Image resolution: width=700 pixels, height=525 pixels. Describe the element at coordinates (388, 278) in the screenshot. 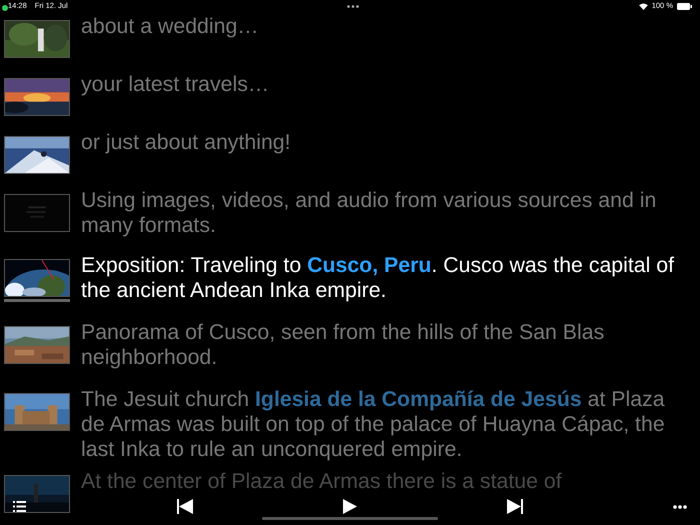

I see `slide-caption: Exposition: Traveling to Cusco, Peru. Cusco was the capital of the ancient Andean Inka empire.` at that location.